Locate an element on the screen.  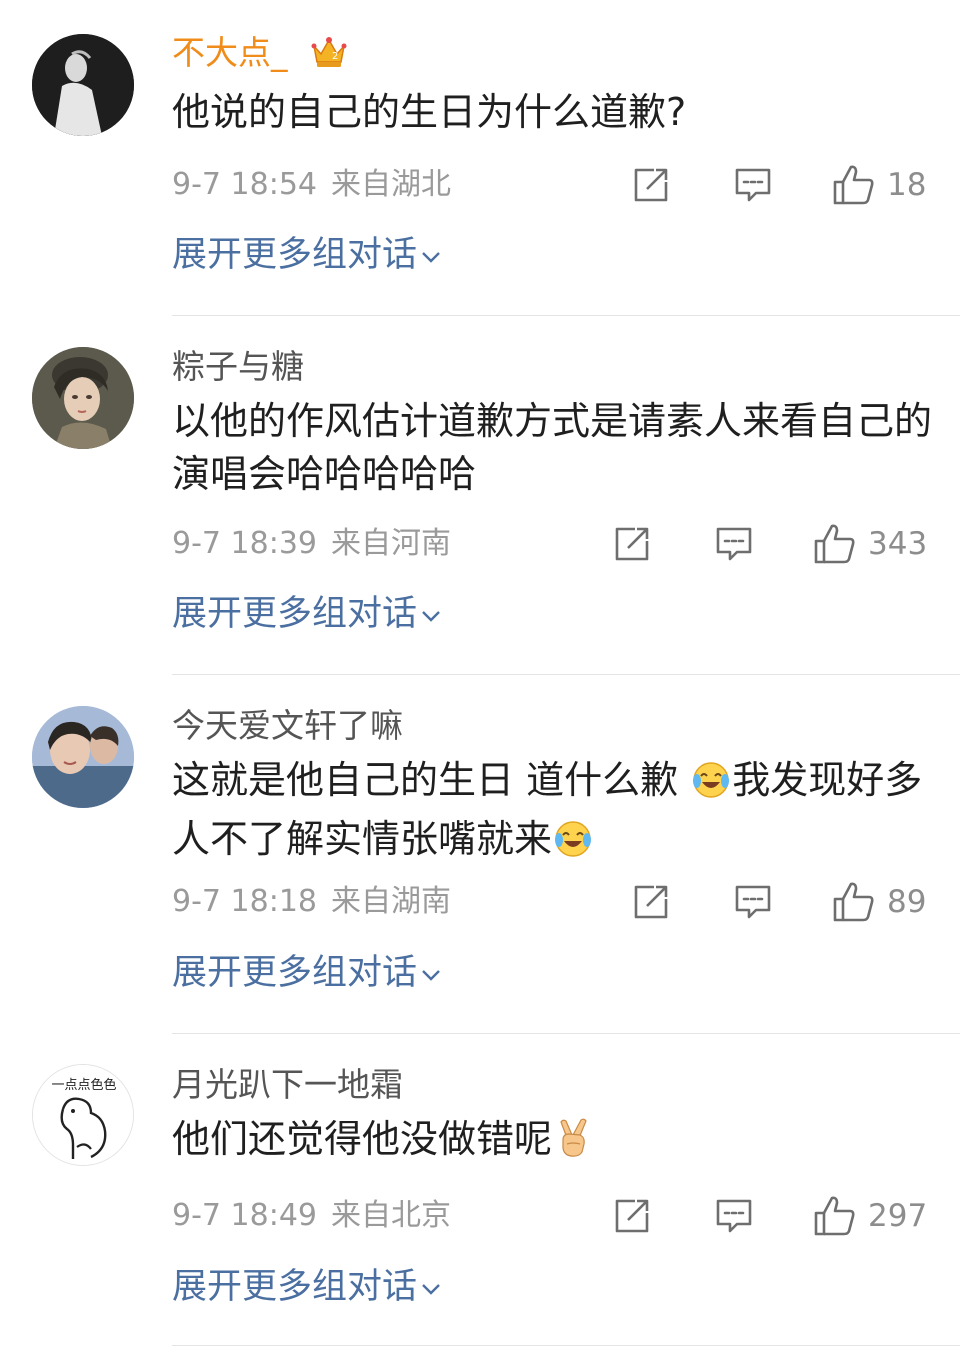
username: 月光趴下一地霜 is located at coordinates (287, 1085).